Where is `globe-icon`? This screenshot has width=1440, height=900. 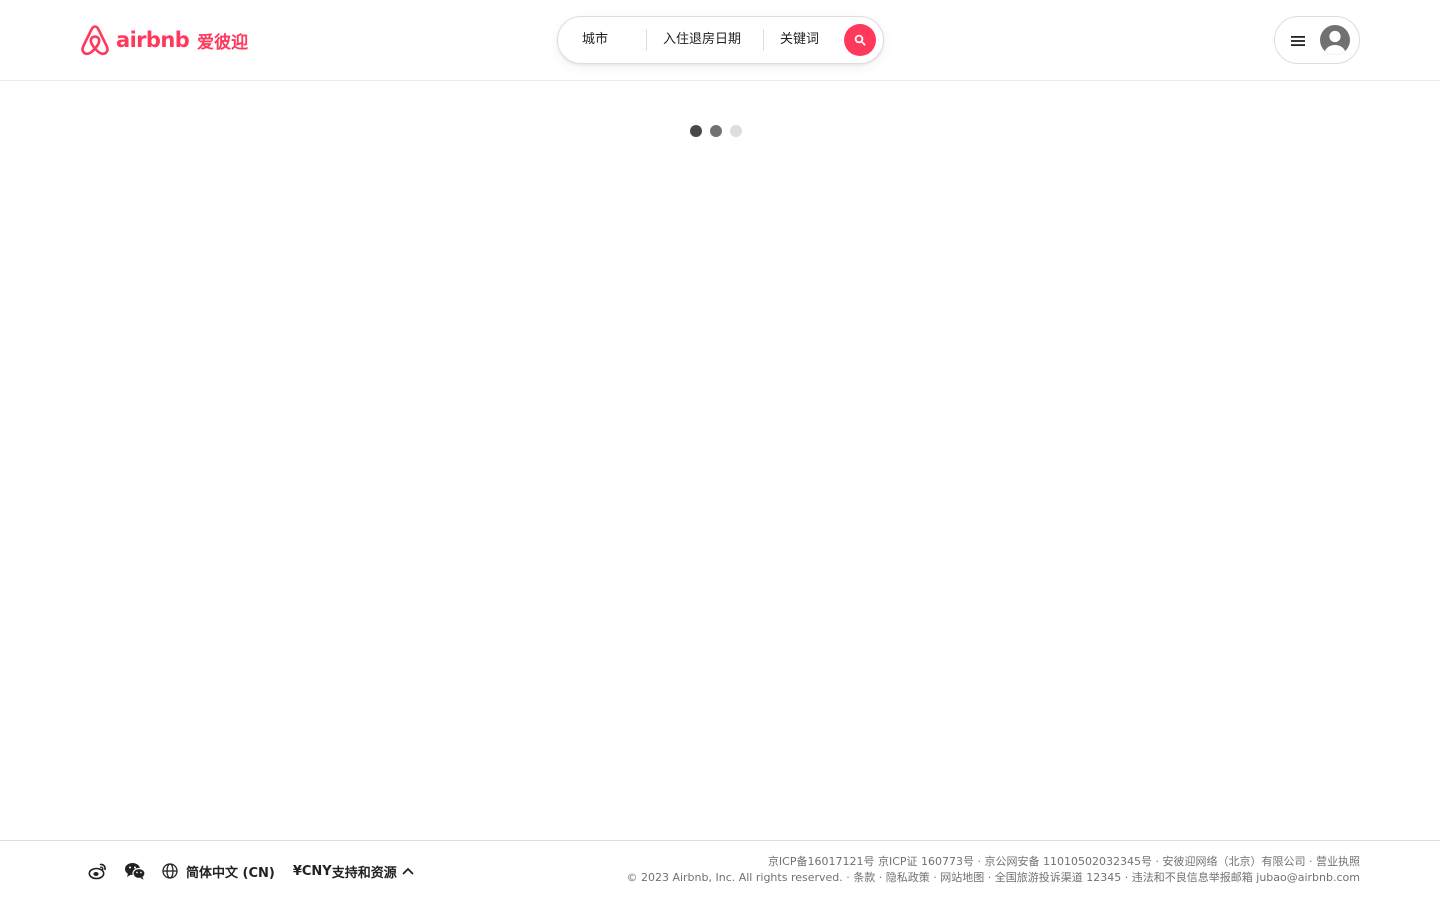 globe-icon is located at coordinates (170, 871).